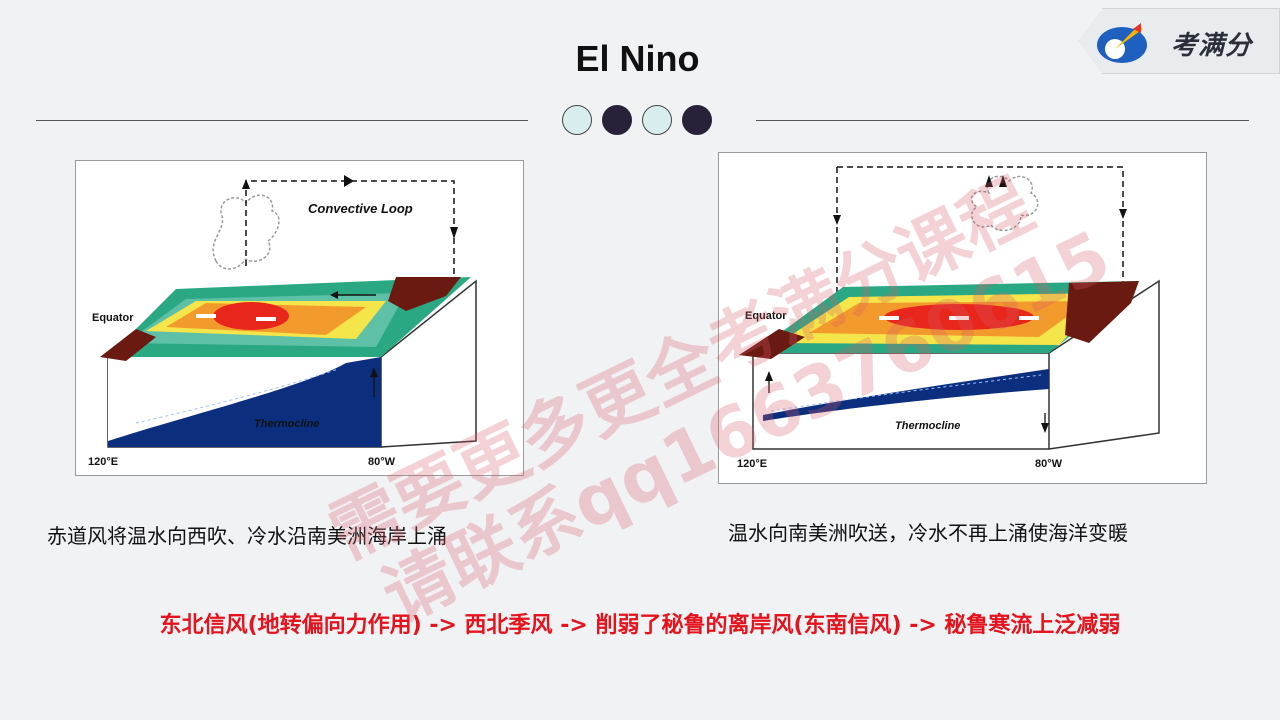 Image resolution: width=1280 pixels, height=720 pixels. What do you see at coordinates (1212, 46) in the screenshot?
I see `logo-text: 考满分` at bounding box center [1212, 46].